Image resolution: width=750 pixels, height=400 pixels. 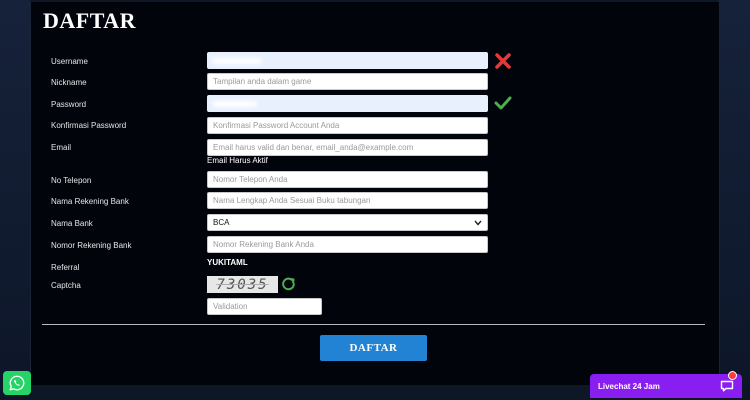 I want to click on account-name-input, so click(x=347, y=200).